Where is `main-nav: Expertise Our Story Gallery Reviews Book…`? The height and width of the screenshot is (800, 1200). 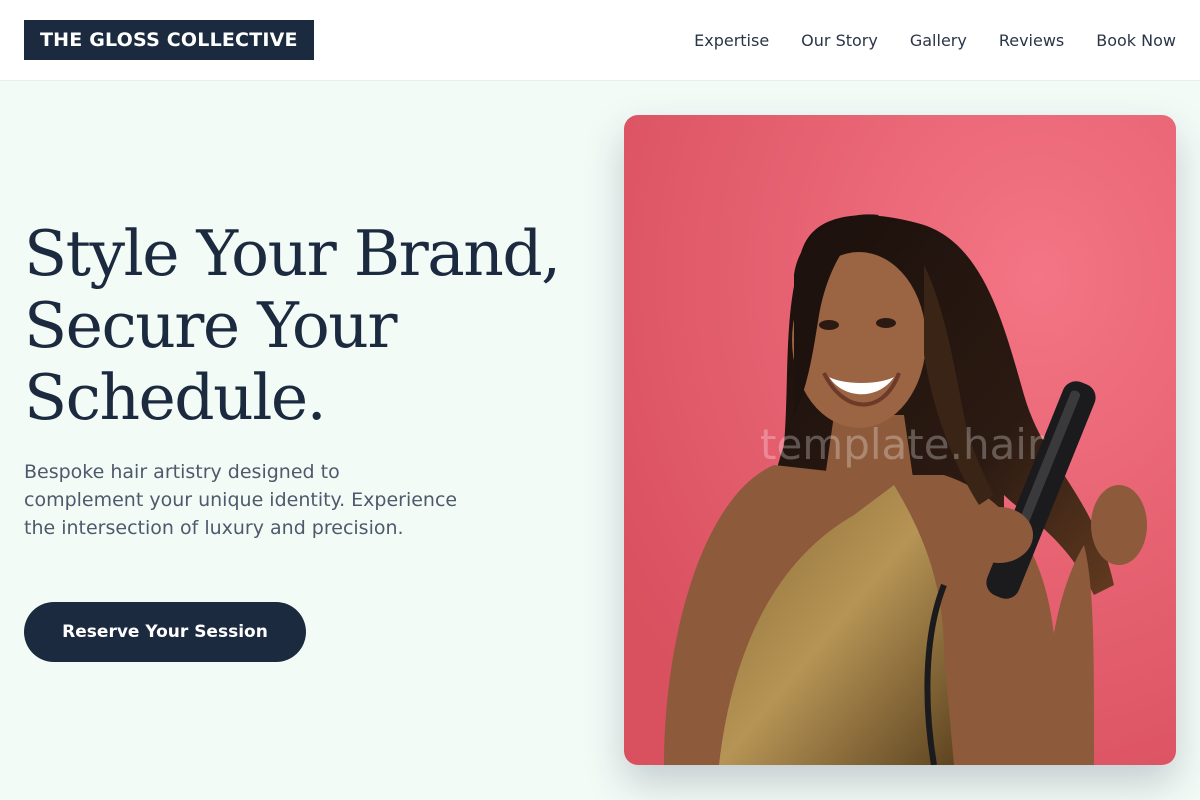 main-nav: Expertise Our Story Gallery Reviews Book… is located at coordinates (935, 40).